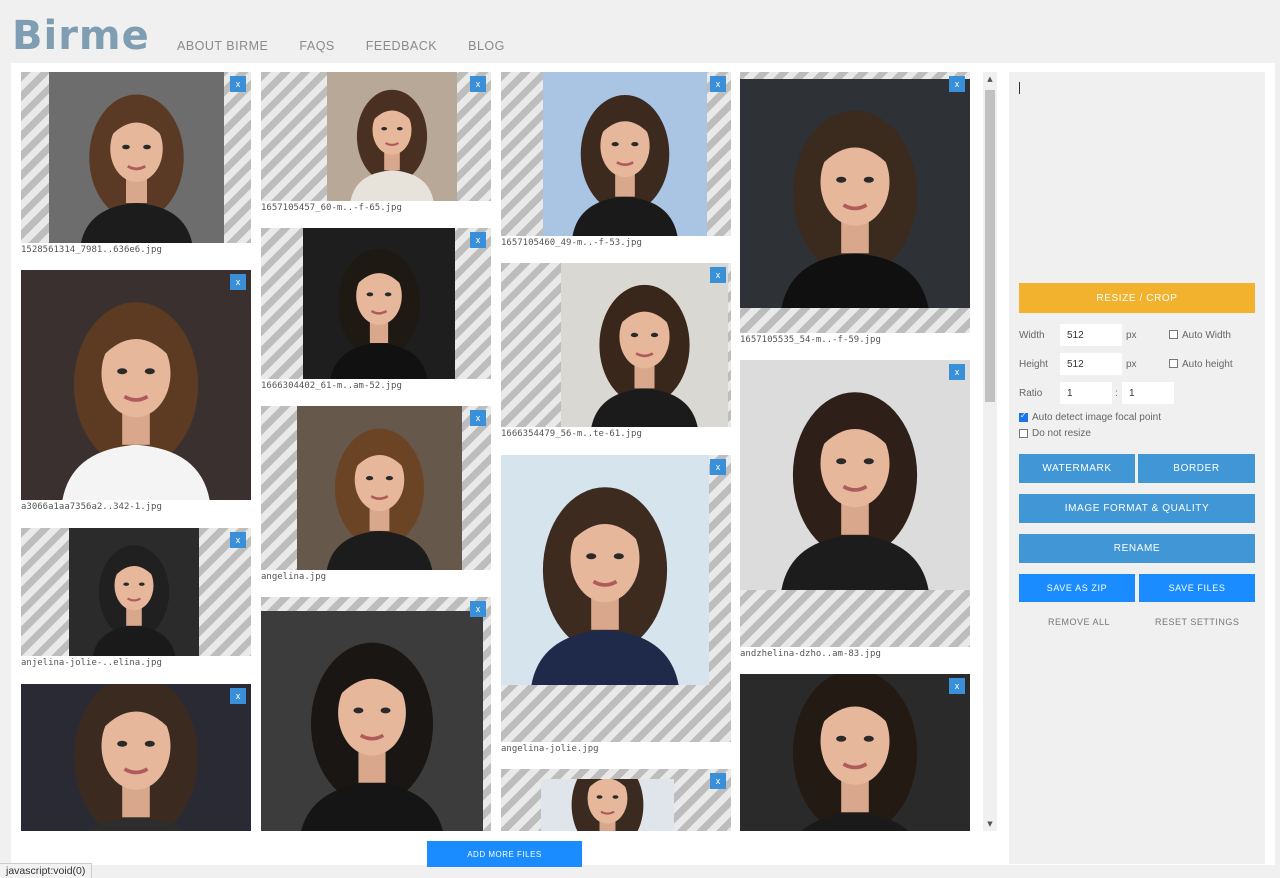 The width and height of the screenshot is (1280, 878). I want to click on scroll-up-arrow-icon: ▲, so click(990, 79).